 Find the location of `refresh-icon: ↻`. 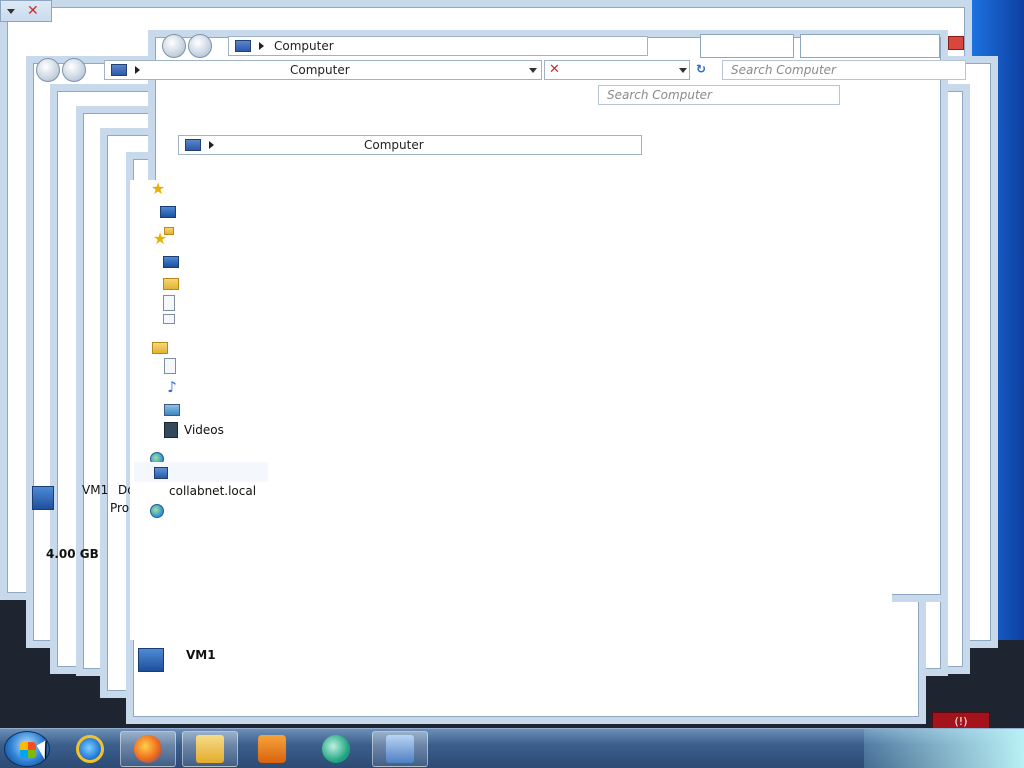

refresh-icon: ↻ is located at coordinates (701, 69).